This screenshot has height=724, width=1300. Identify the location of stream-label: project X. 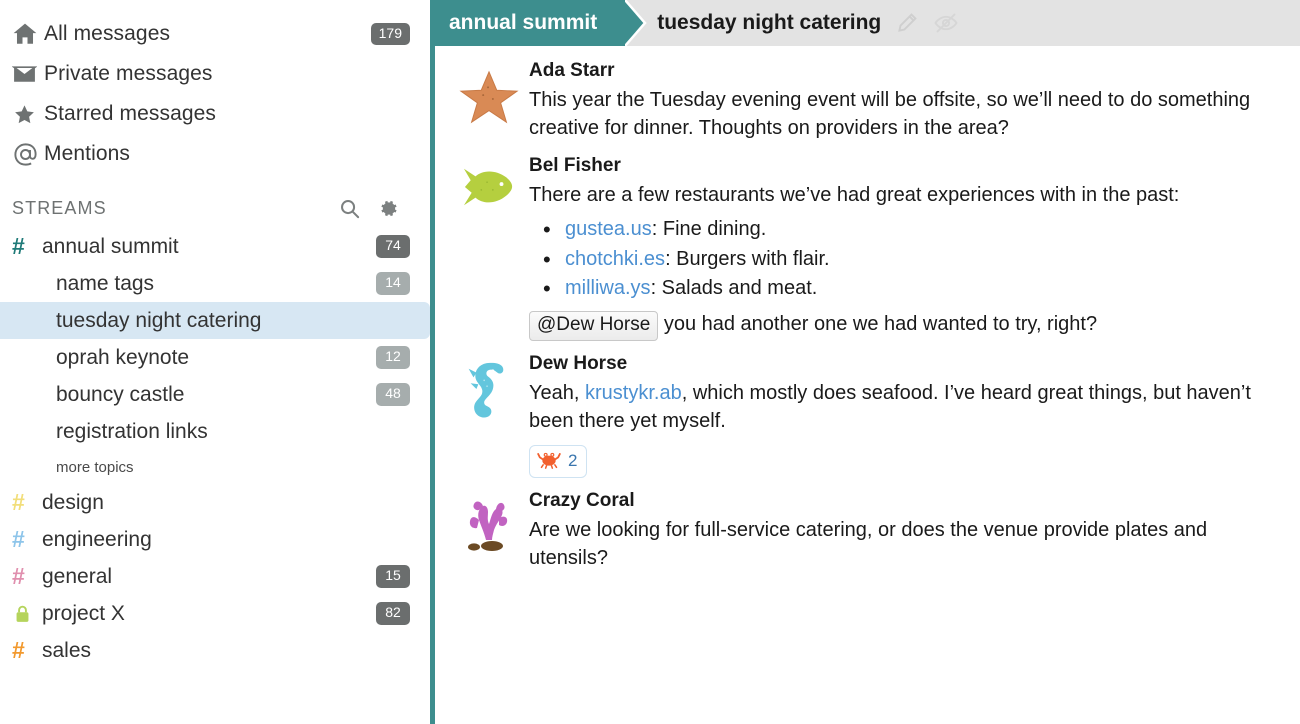
(83, 613).